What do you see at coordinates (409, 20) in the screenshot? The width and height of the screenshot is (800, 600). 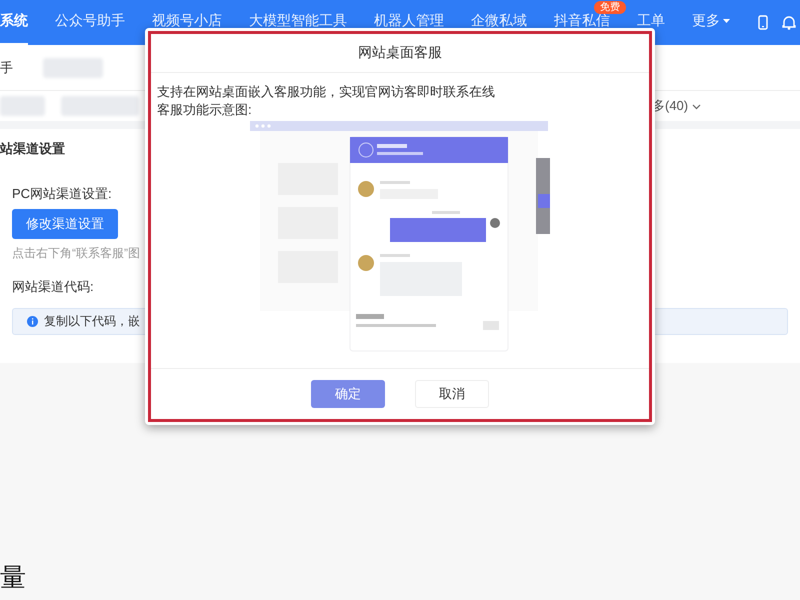 I see `nav-tab: 机器人管理` at bounding box center [409, 20].